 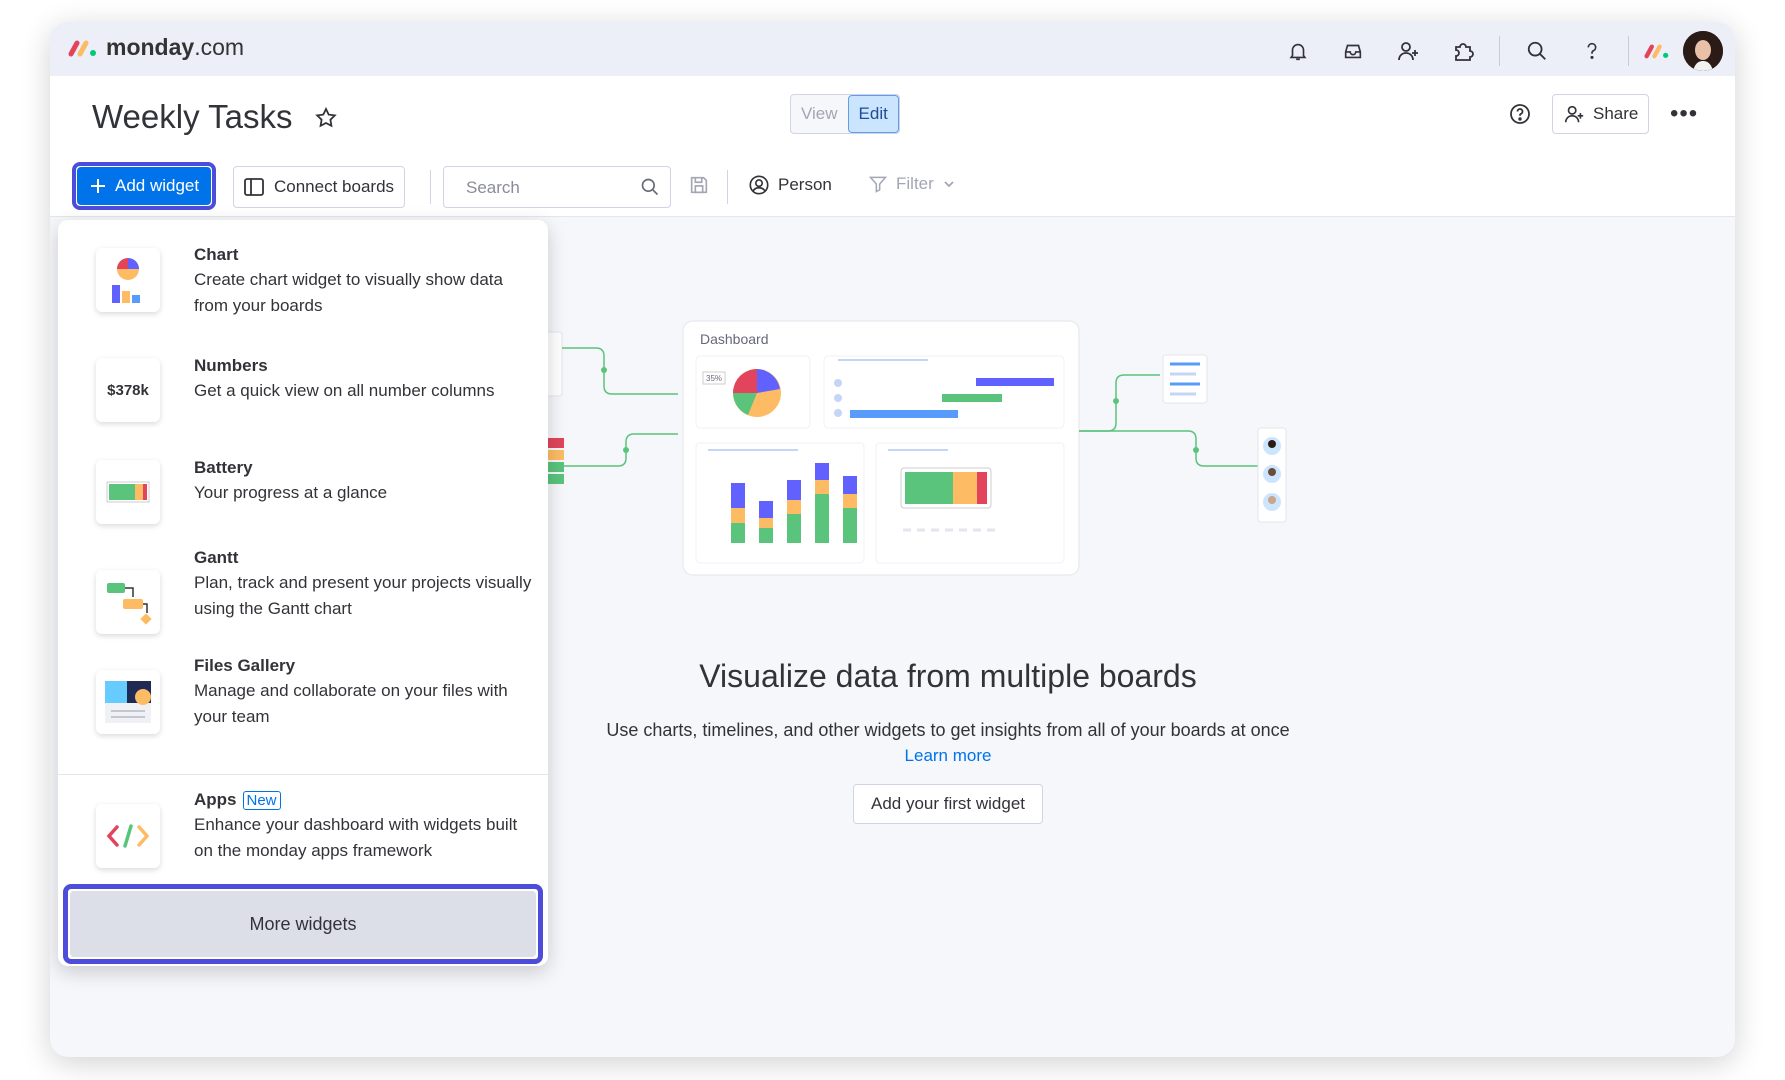 I want to click on battery-icon, so click(x=128, y=492).